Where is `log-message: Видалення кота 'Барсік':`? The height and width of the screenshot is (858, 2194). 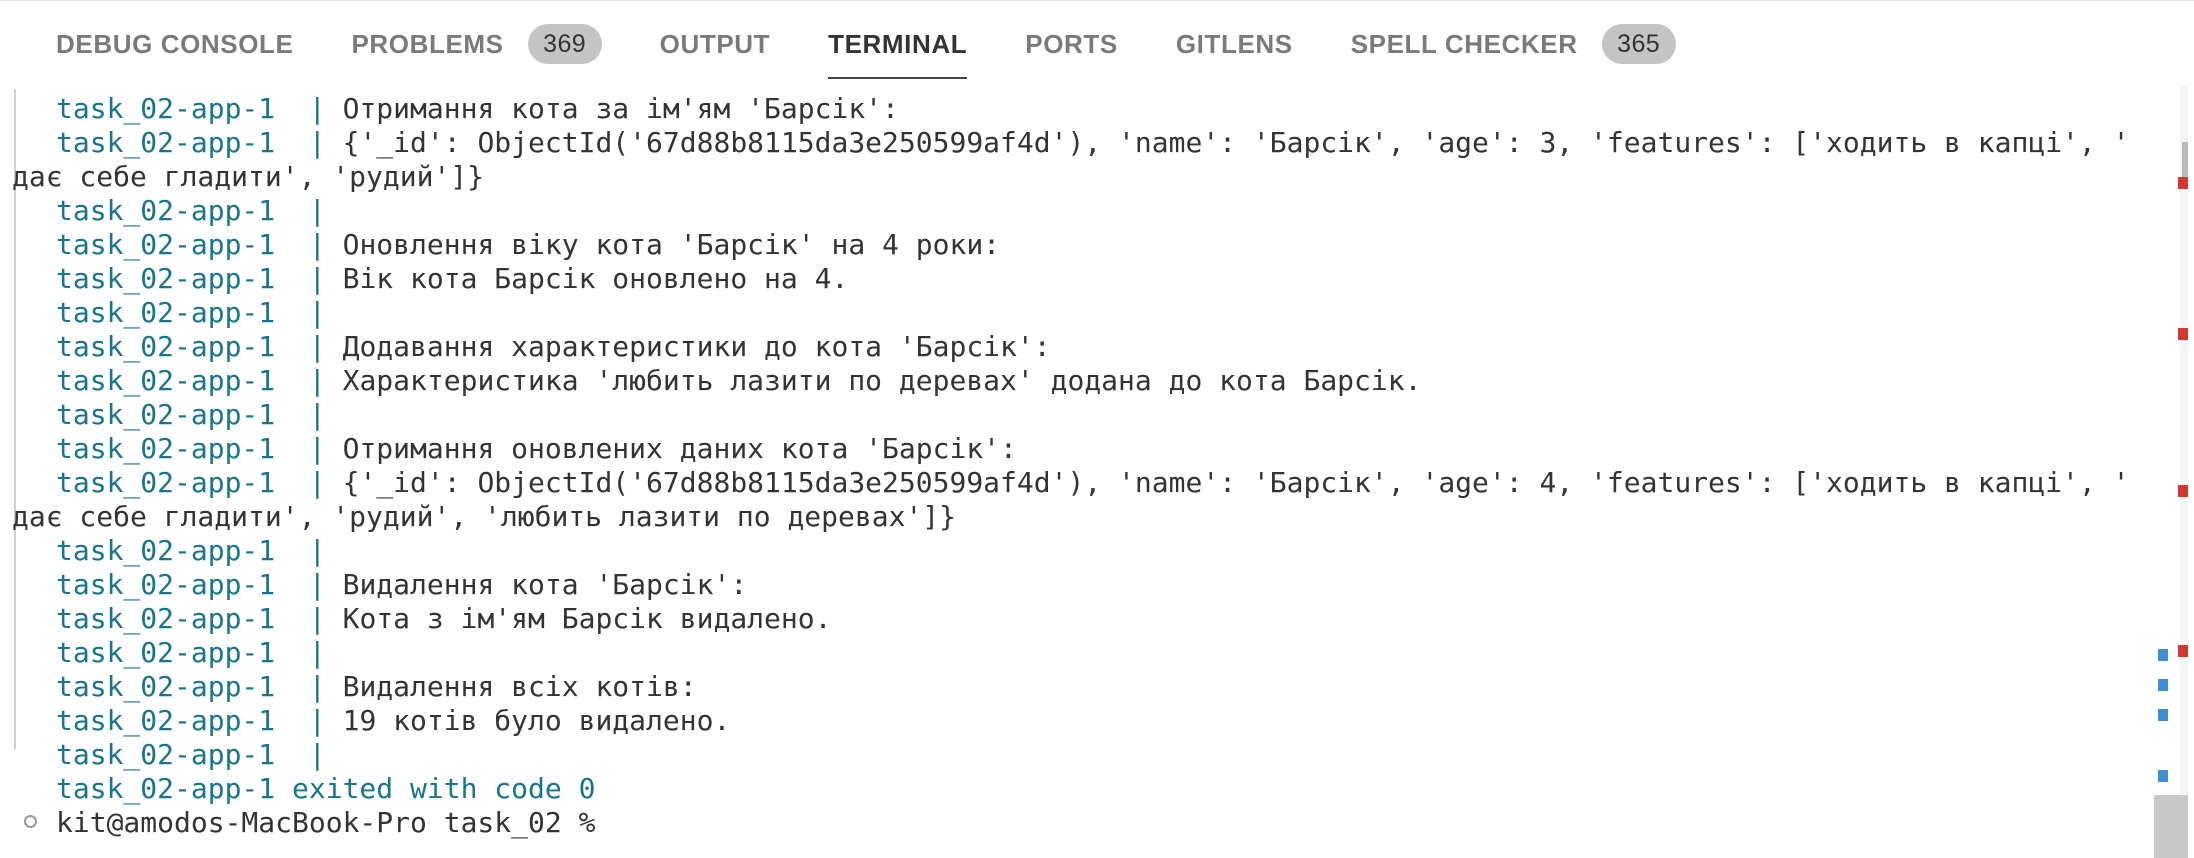
log-message: Видалення кота 'Барсік': is located at coordinates (536, 584).